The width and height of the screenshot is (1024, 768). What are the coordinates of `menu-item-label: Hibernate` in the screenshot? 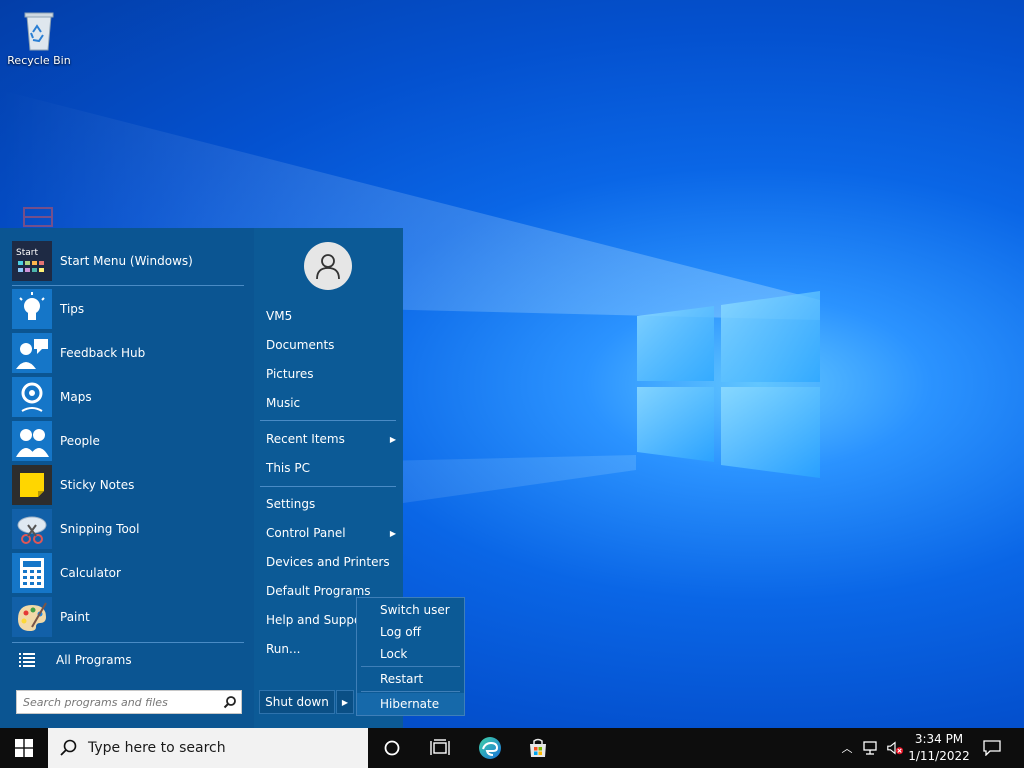 It's located at (410, 704).